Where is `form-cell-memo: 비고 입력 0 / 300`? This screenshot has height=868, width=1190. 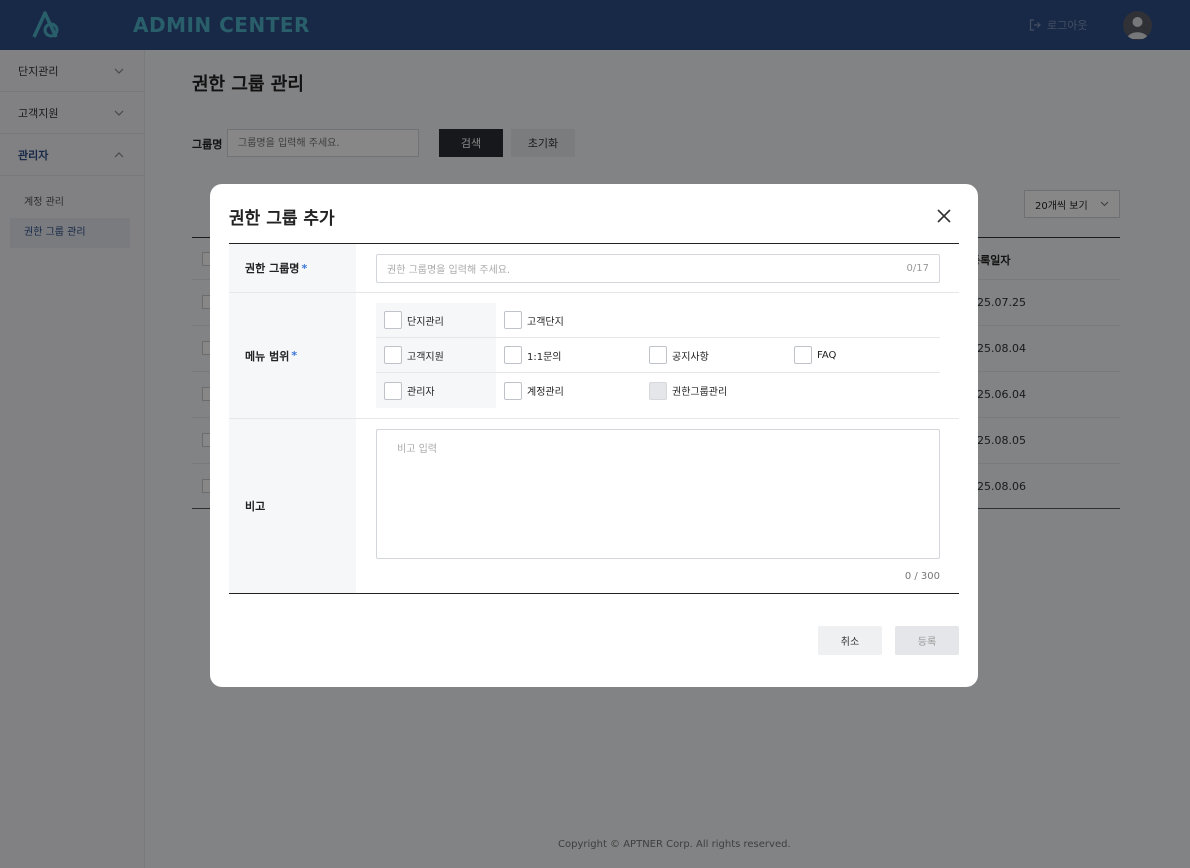 form-cell-memo: 비고 입력 0 / 300 is located at coordinates (657, 506).